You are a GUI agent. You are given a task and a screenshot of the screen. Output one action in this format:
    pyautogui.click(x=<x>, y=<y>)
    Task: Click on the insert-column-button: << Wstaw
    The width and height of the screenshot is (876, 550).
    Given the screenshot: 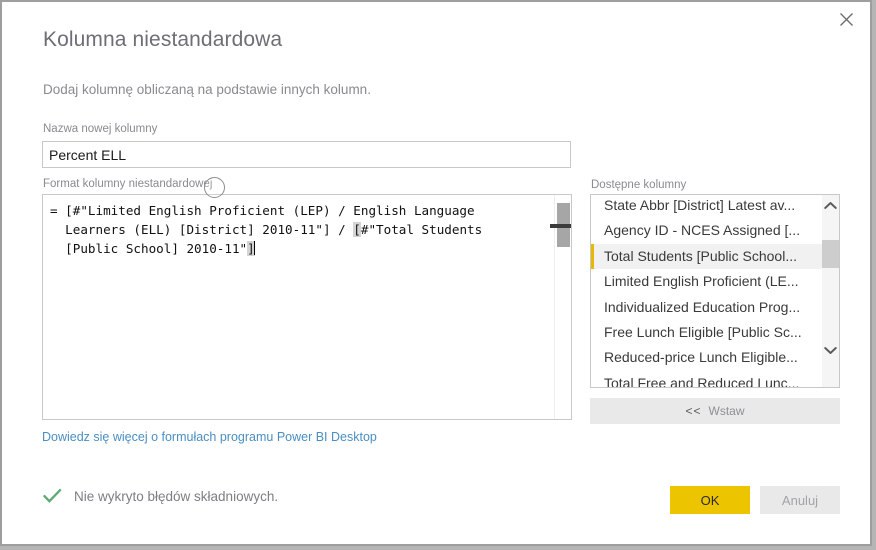 What is the action you would take?
    pyautogui.click(x=715, y=411)
    